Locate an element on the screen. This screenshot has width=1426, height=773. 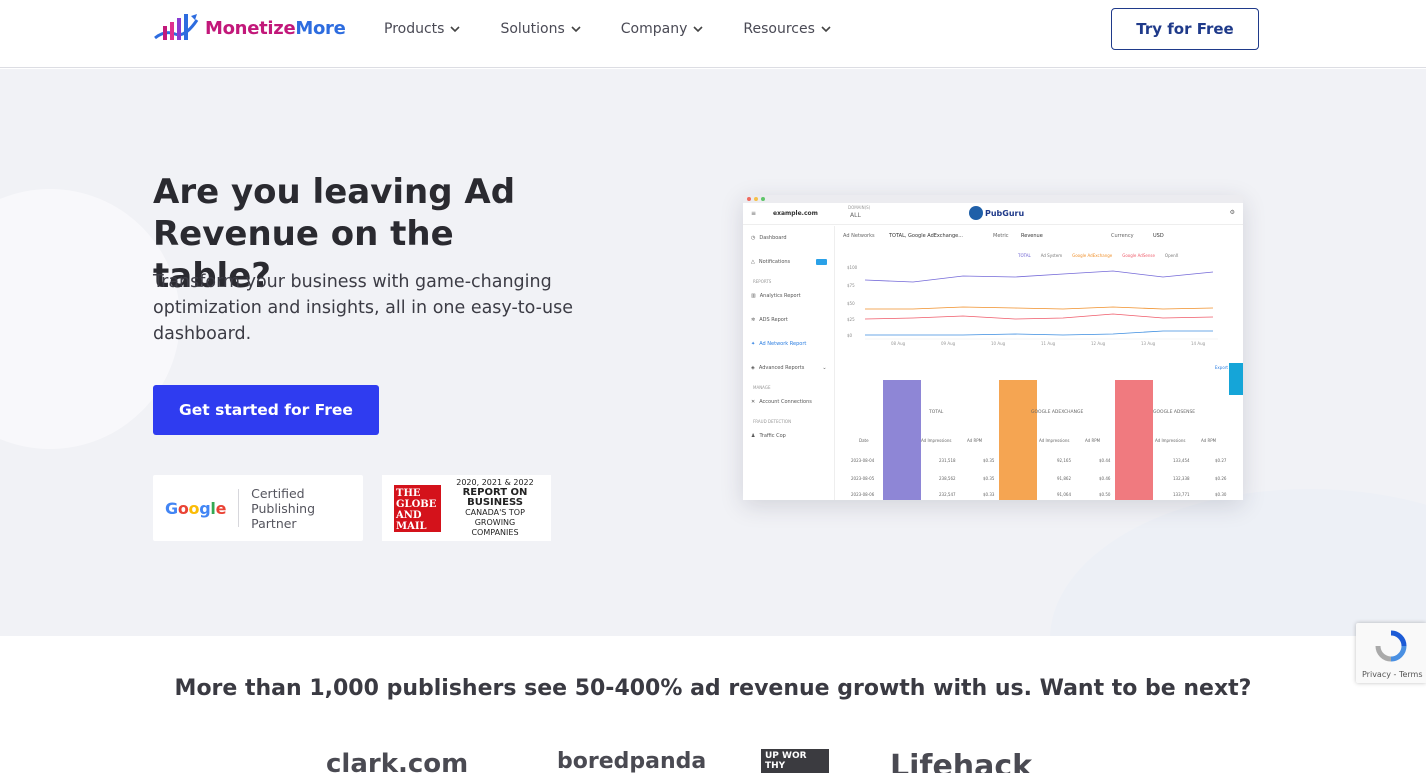
globe-logo-line: MAIL is located at coordinates (411, 526).